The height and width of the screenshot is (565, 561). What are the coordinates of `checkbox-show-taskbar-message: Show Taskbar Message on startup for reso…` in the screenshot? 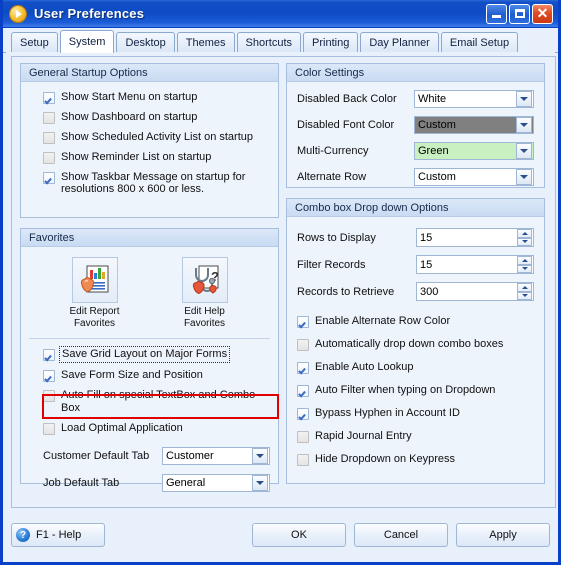 It's located at (156, 183).